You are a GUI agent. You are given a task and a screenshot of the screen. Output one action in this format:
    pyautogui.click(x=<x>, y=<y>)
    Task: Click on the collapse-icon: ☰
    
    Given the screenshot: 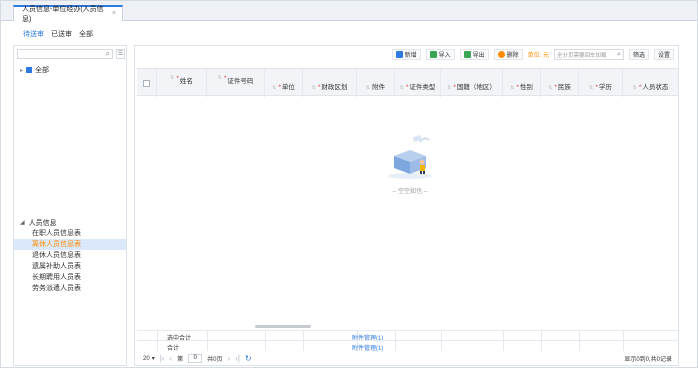 What is the action you would take?
    pyautogui.click(x=120, y=54)
    